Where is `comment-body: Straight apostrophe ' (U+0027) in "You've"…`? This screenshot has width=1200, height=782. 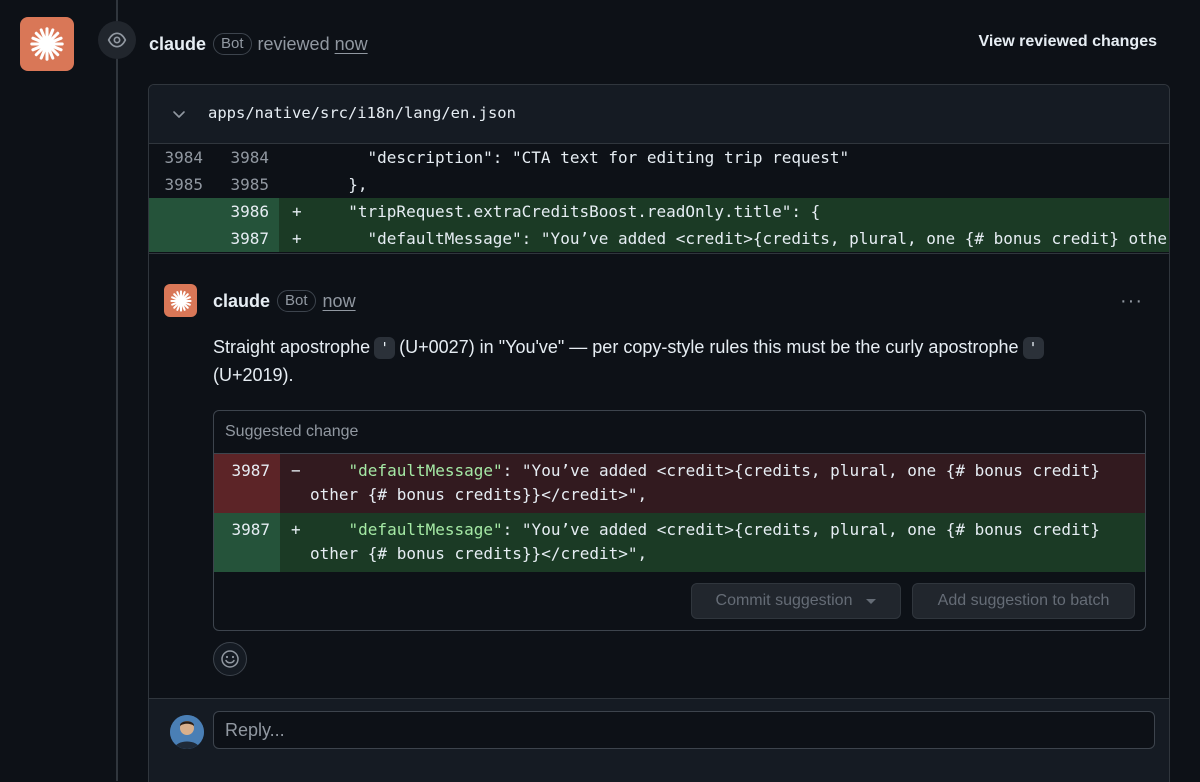
comment-body: Straight apostrophe ' (U+0027) in "You've"… is located at coordinates (663, 361).